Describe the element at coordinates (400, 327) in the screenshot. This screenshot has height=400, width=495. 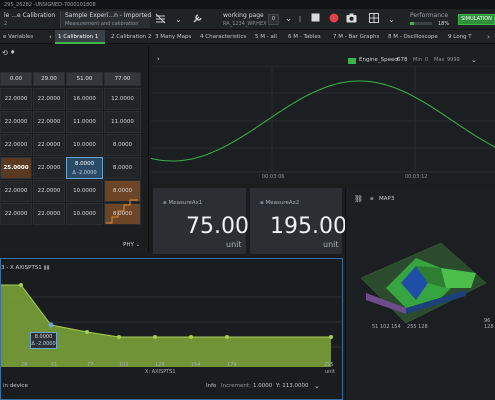
I see `map-axis-labels: 51 102 154 255 128` at that location.